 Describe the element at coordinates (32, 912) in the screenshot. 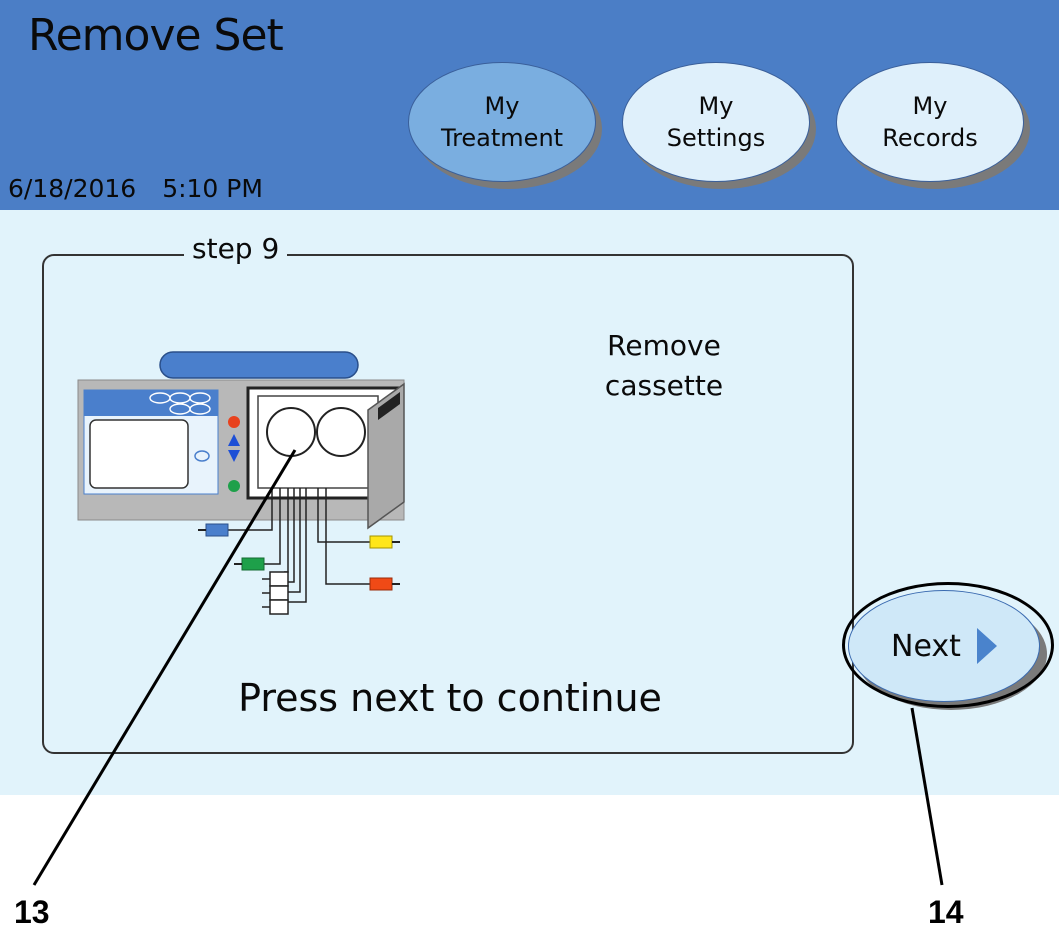

I see `callout-label-cassette: 13` at that location.